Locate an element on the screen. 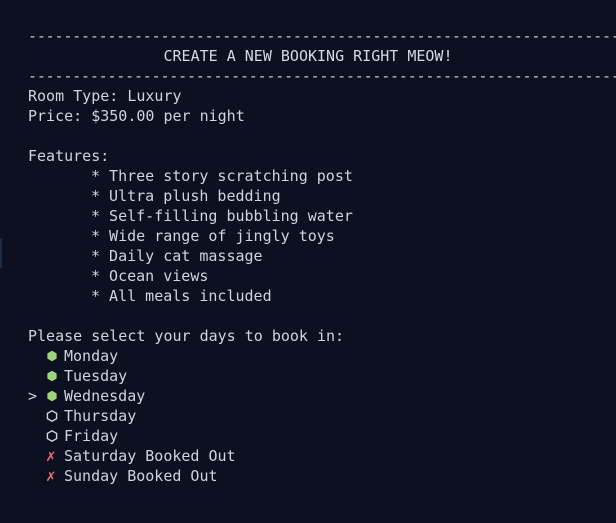 This screenshot has width=616, height=523. day-label: Friday is located at coordinates (91, 436).